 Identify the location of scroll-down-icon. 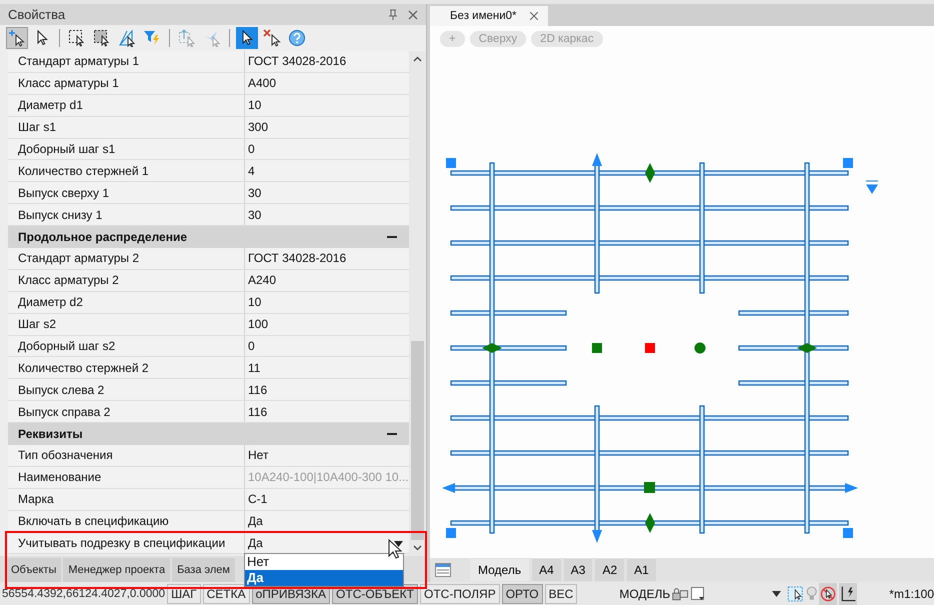
(417, 548).